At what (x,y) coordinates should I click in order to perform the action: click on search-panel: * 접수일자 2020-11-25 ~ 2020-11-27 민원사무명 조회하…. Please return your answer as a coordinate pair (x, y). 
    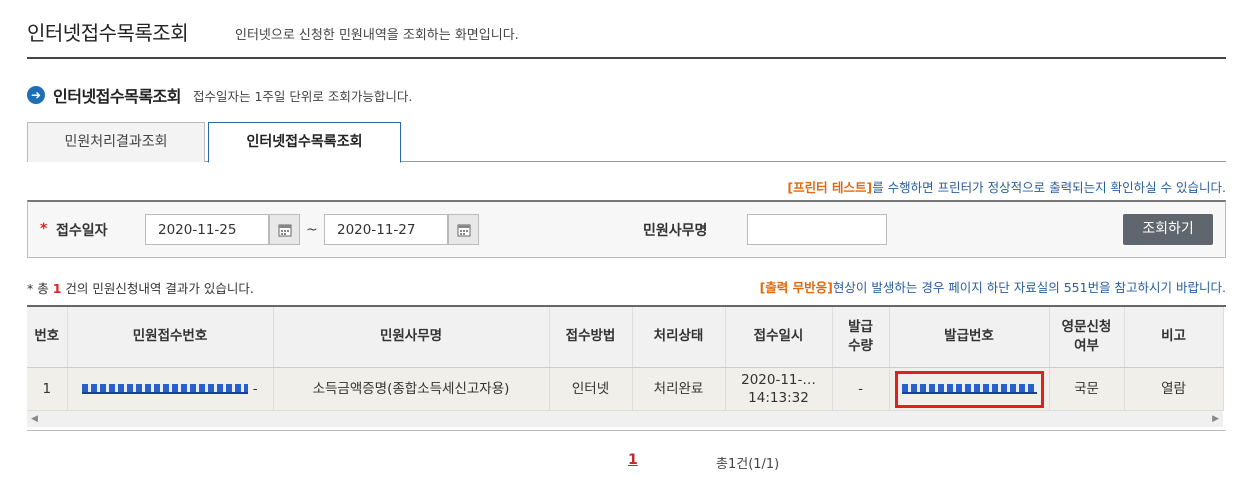
    Looking at the image, I should click on (626, 229).